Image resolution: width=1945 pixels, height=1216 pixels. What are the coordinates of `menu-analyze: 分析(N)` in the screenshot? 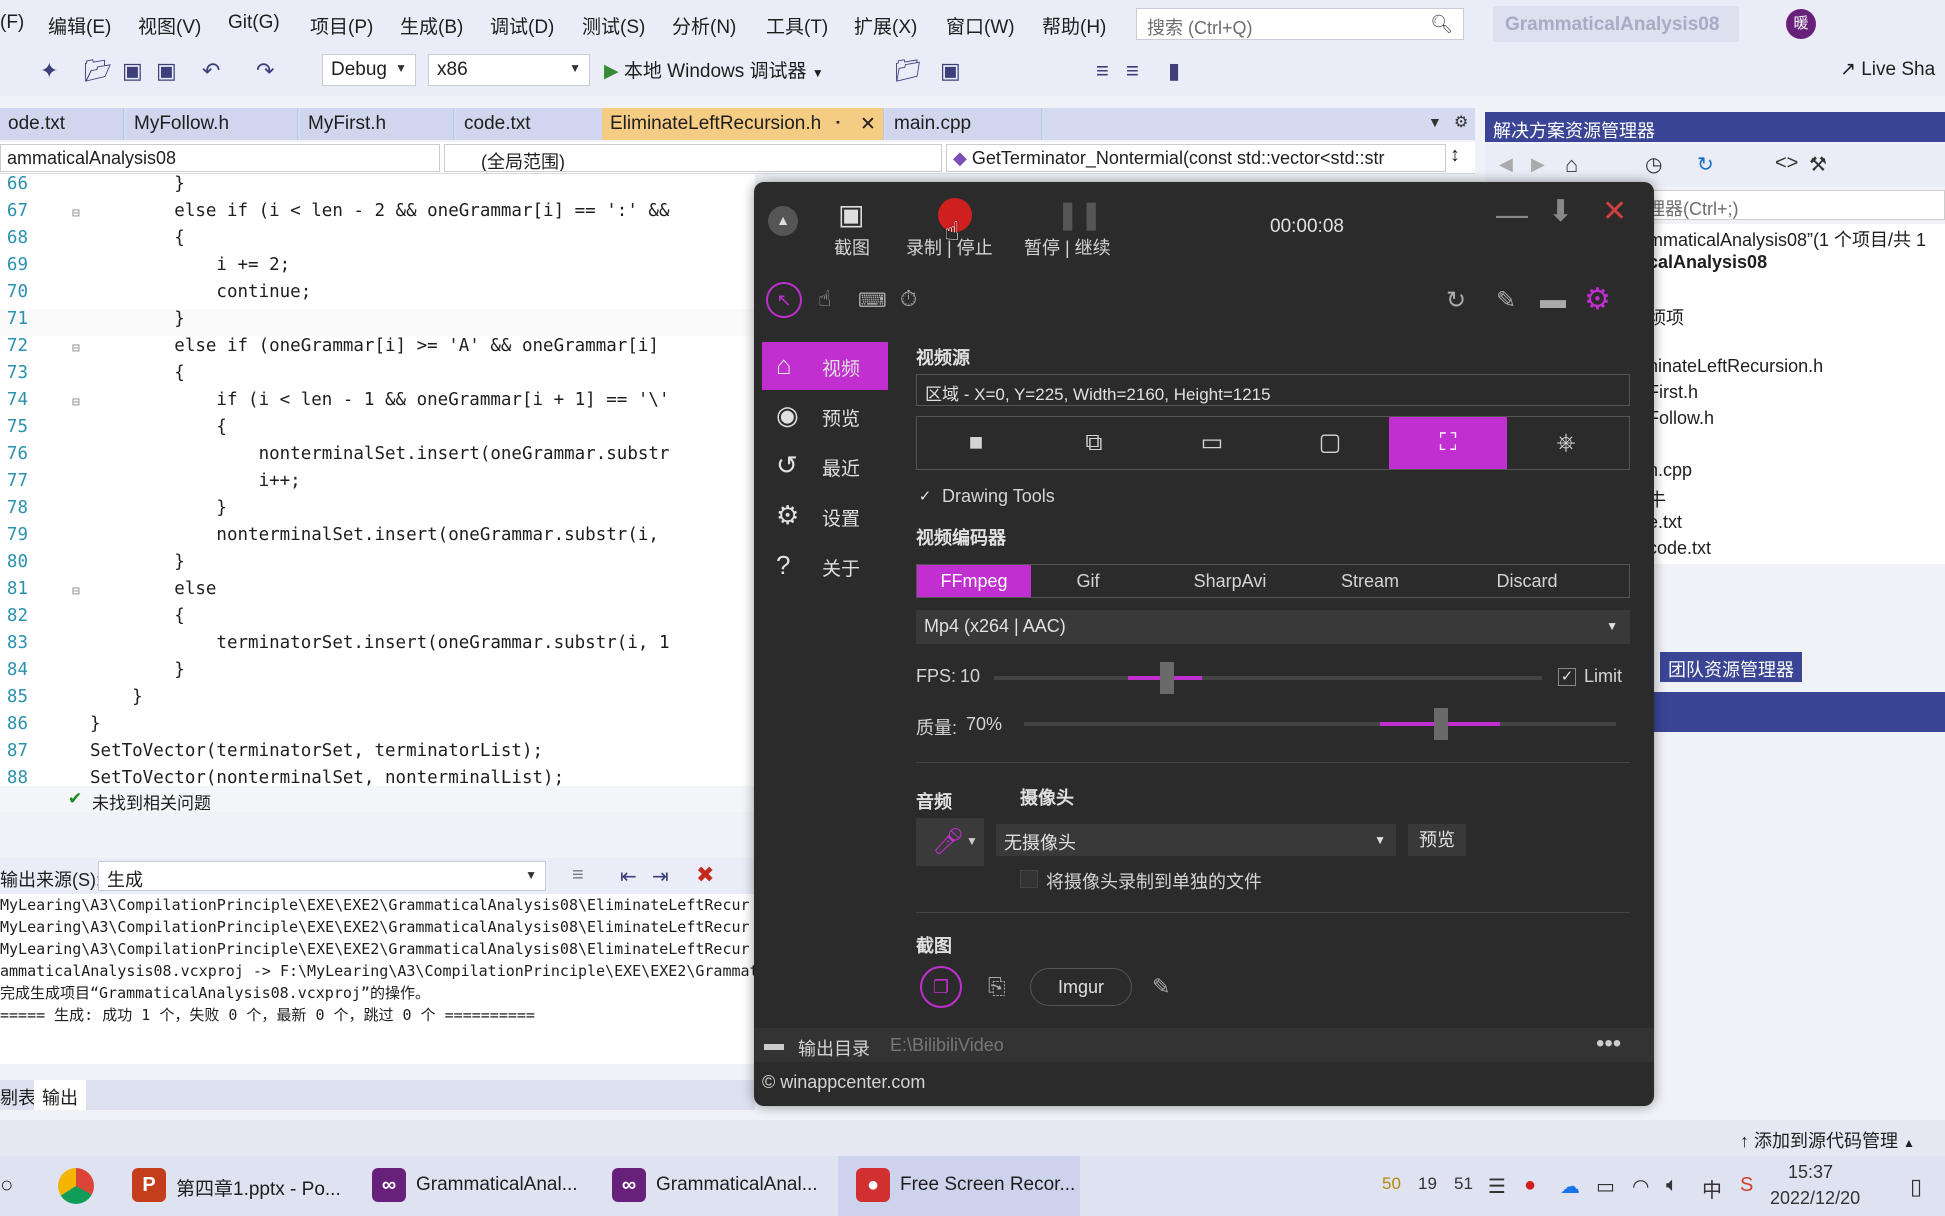 It's located at (704, 25).